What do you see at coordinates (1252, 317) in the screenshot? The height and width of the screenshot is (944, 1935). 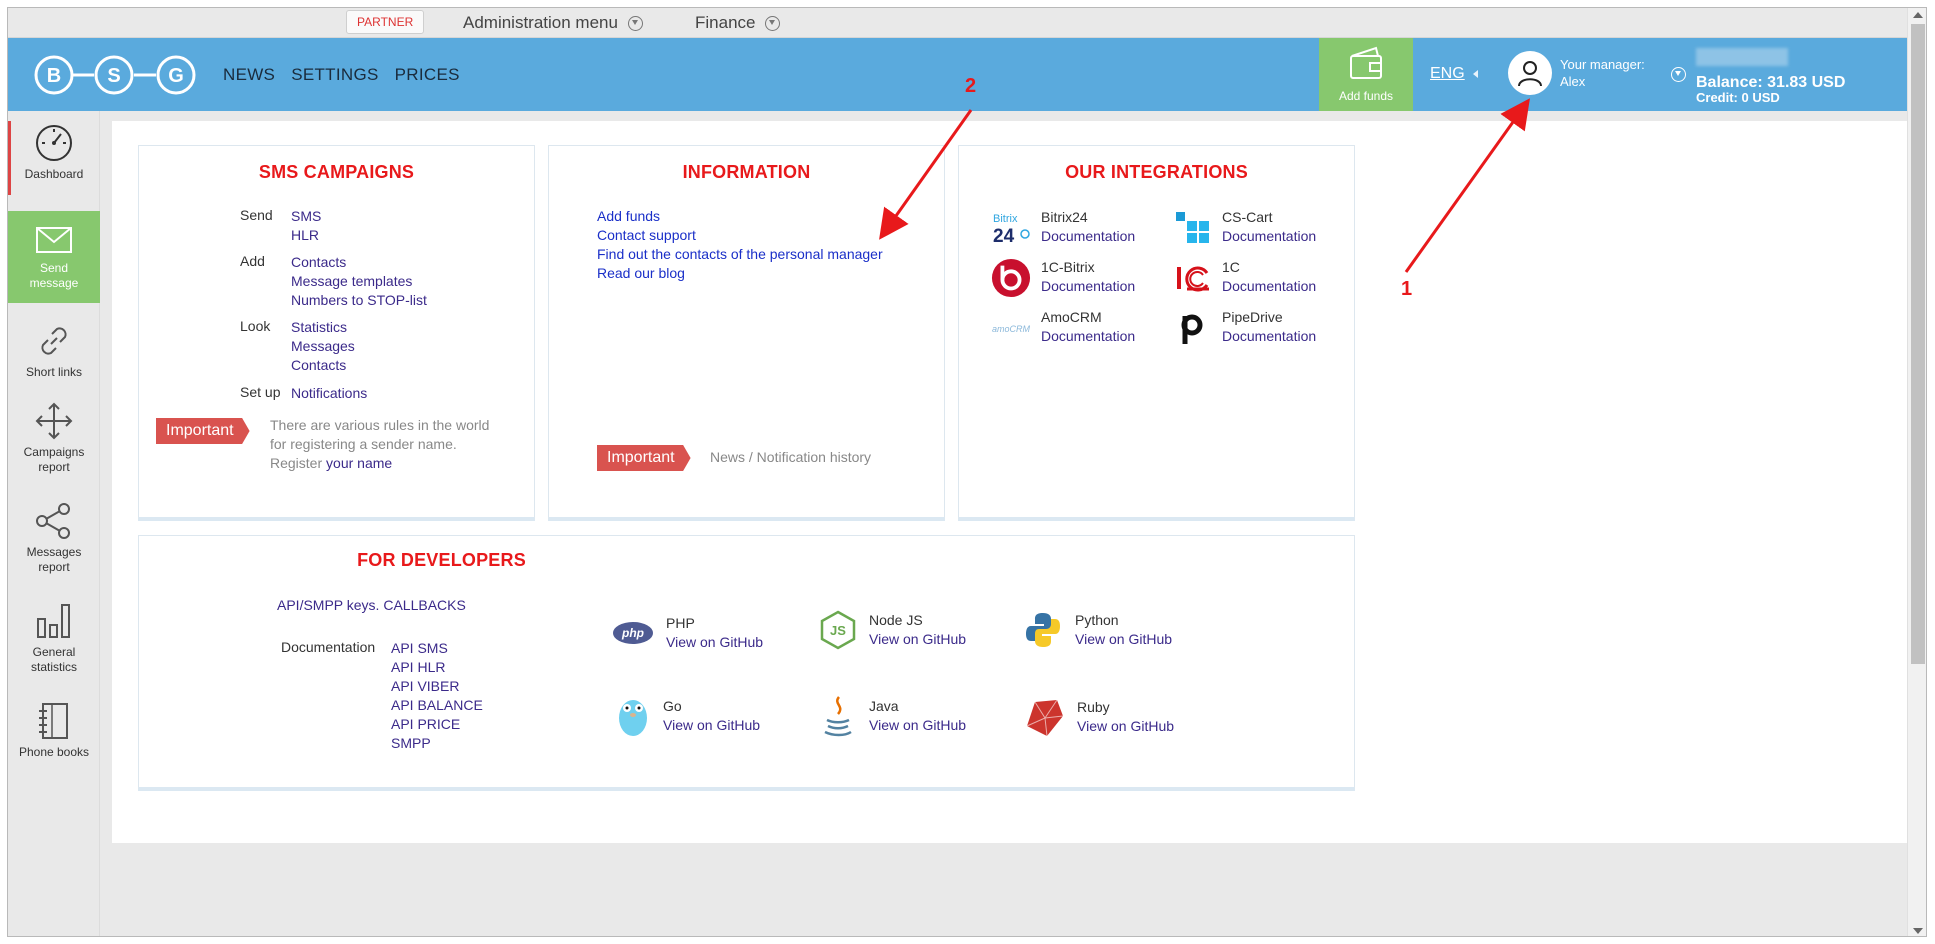 I see `integration-name: PipeDrive` at bounding box center [1252, 317].